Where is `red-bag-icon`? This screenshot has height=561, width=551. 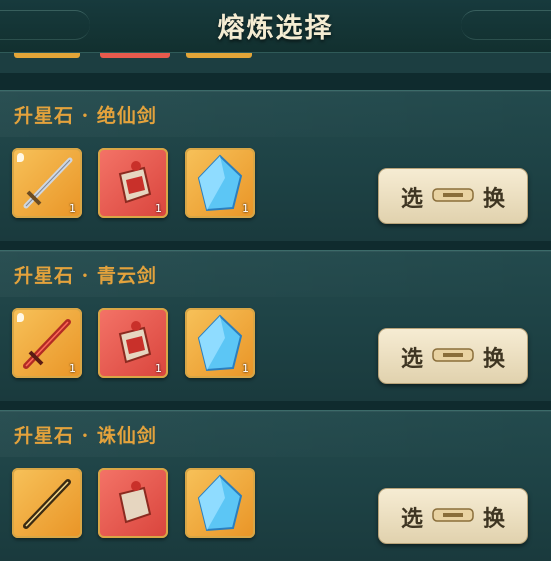
red-bag-icon is located at coordinates (135, 502).